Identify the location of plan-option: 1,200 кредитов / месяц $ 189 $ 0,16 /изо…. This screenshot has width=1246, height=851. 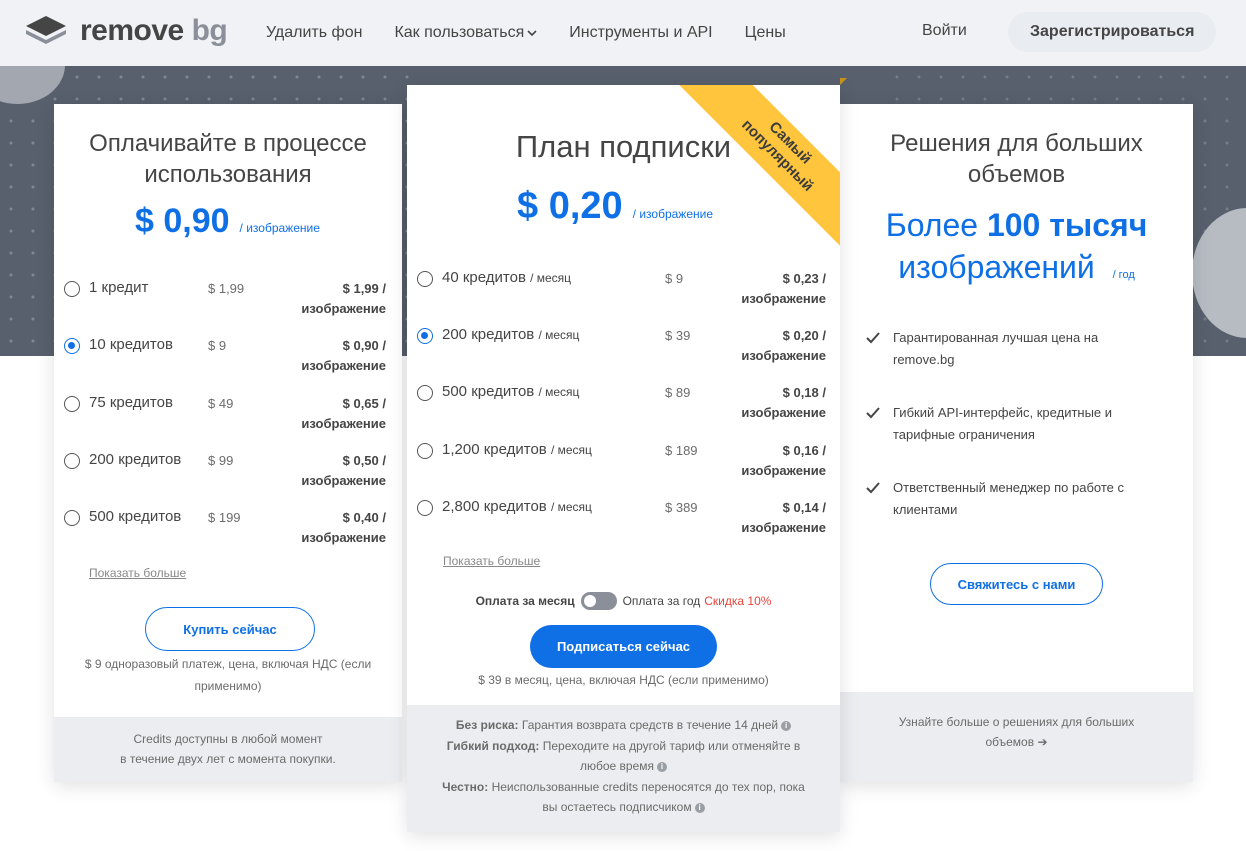
(623, 464).